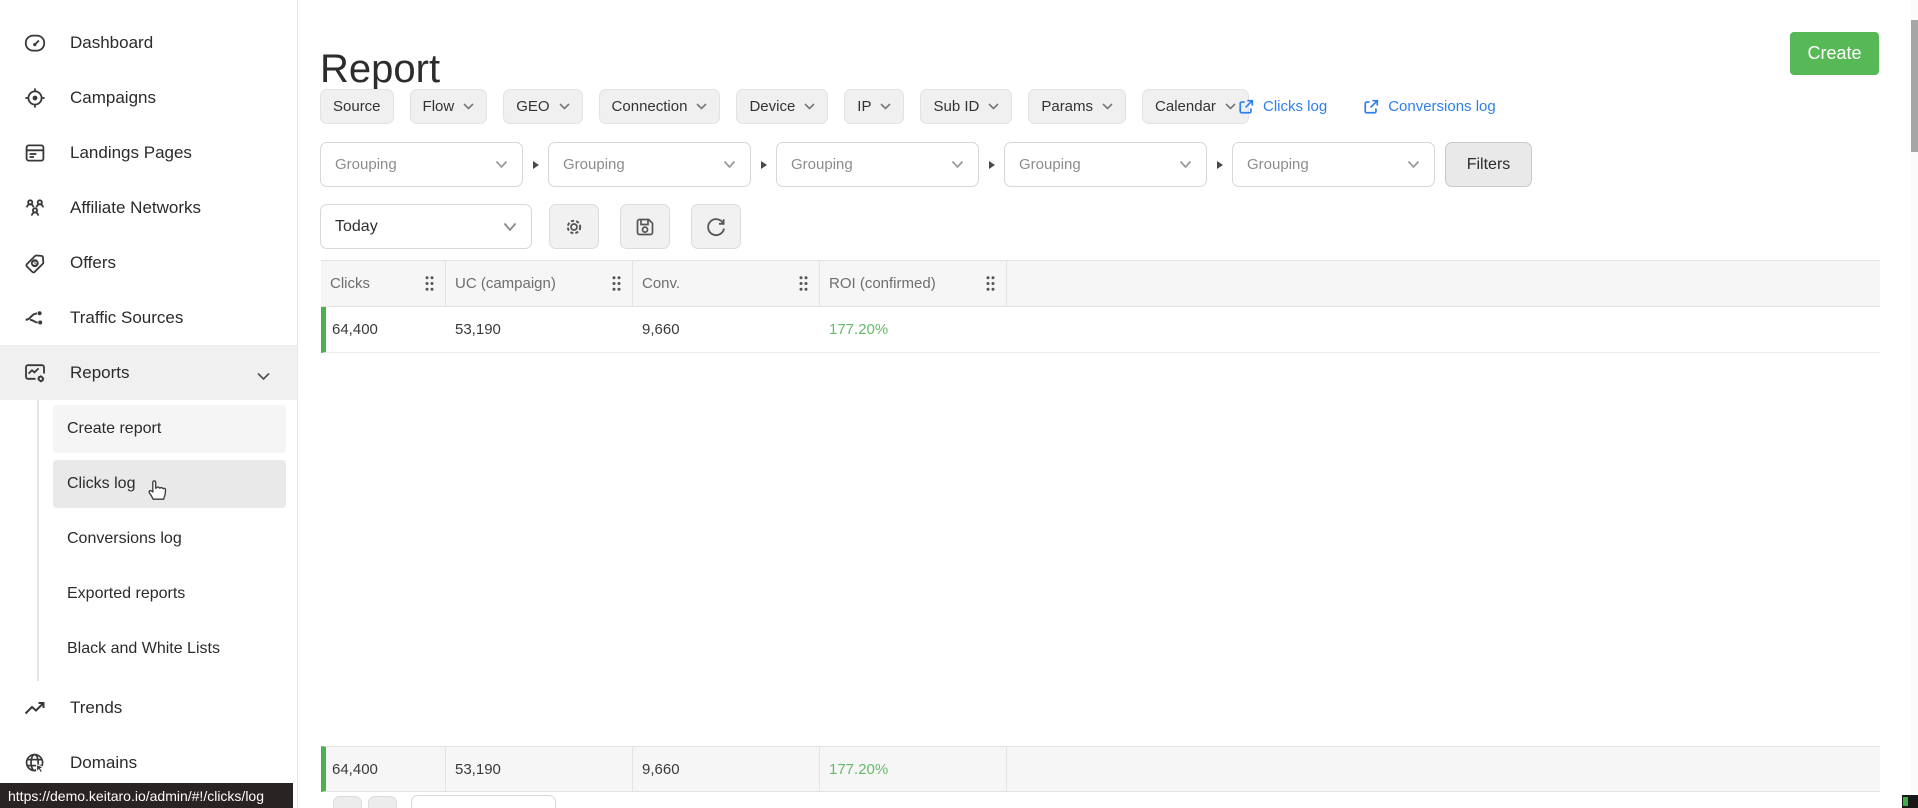  I want to click on sidebar-item-traffic-sources: Traffic Sources, so click(148, 317).